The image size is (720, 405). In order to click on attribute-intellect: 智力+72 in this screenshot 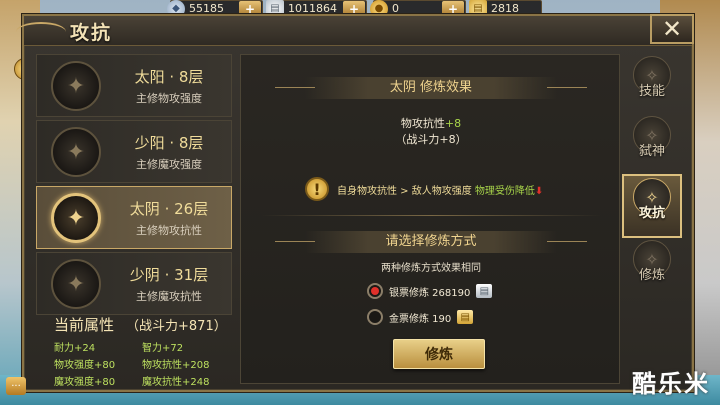, I will do `click(163, 348)`.